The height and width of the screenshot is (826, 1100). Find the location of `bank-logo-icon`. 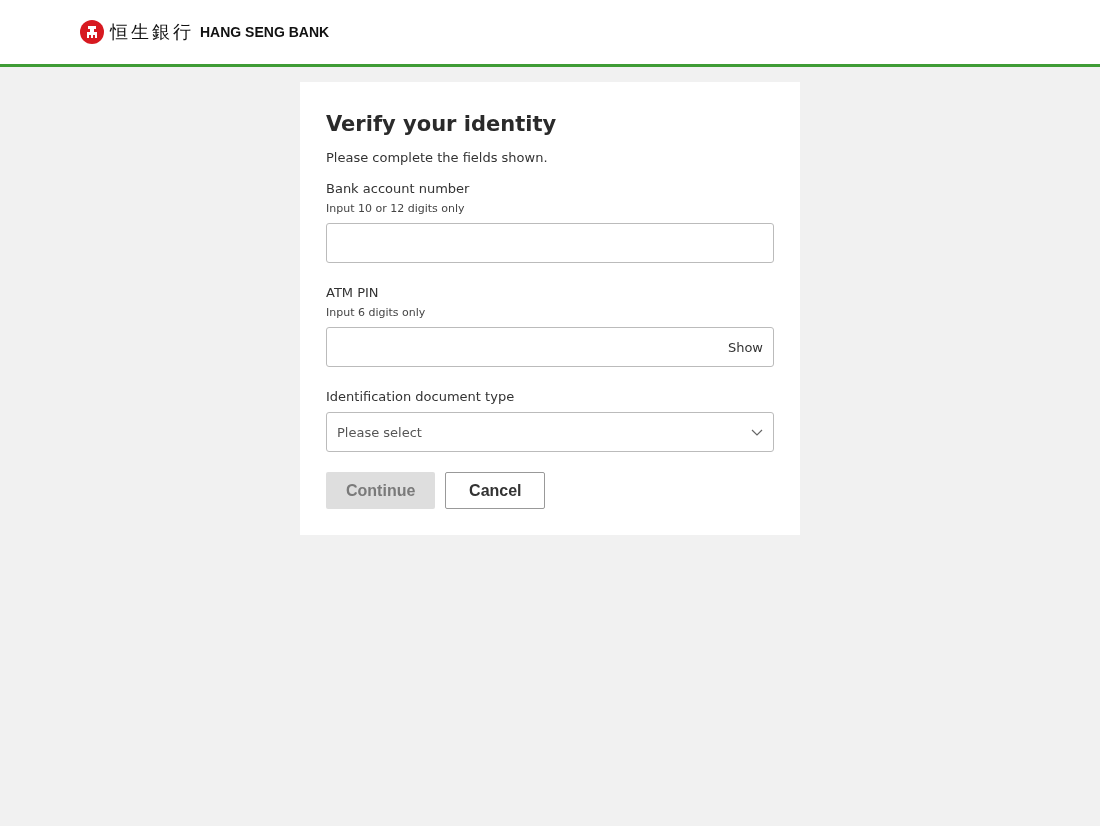

bank-logo-icon is located at coordinates (92, 32).